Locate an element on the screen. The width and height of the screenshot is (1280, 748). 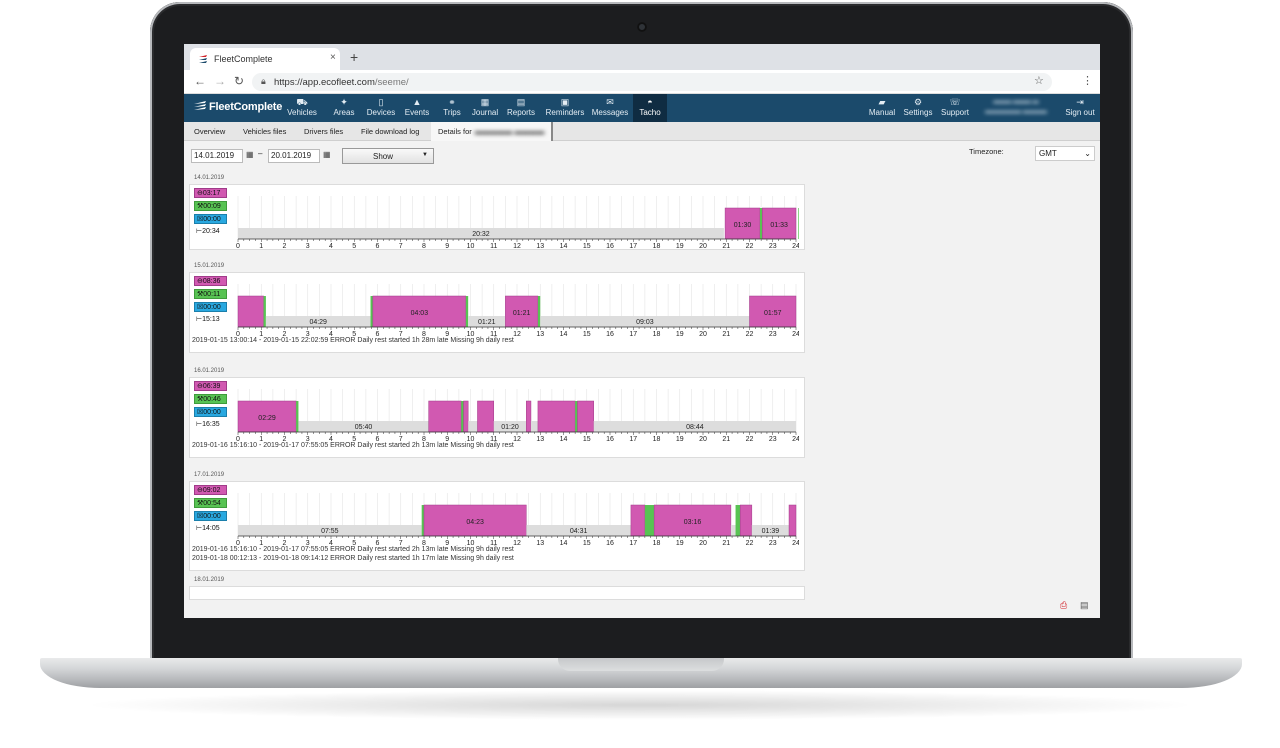
url-text: https://app.ecofleet.com/seeme/ is located at coordinates (341, 82).